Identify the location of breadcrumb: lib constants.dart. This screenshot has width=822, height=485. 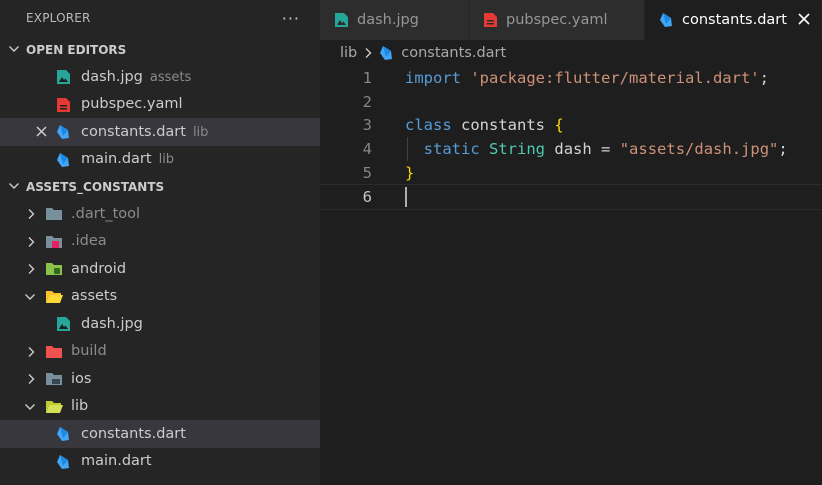
(571, 53).